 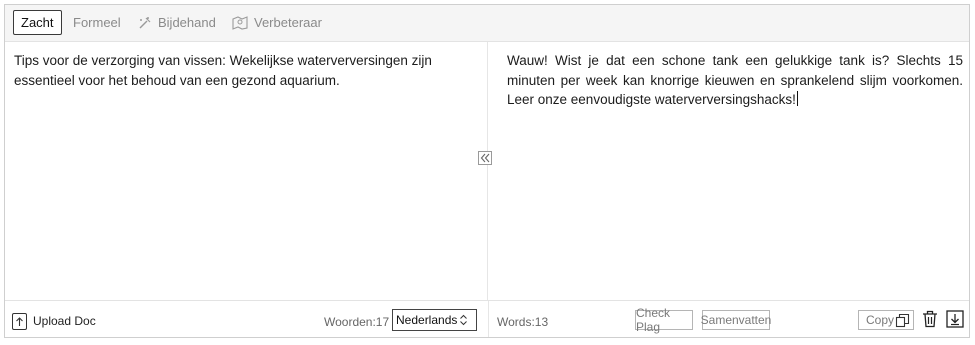 I want to click on tab-verbeteraar: Verbeteraar, so click(x=277, y=22).